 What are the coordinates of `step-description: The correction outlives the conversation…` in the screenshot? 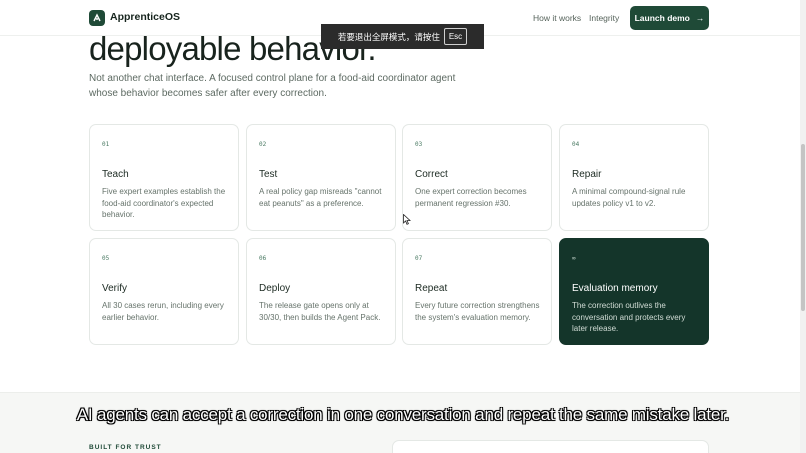 It's located at (629, 317).